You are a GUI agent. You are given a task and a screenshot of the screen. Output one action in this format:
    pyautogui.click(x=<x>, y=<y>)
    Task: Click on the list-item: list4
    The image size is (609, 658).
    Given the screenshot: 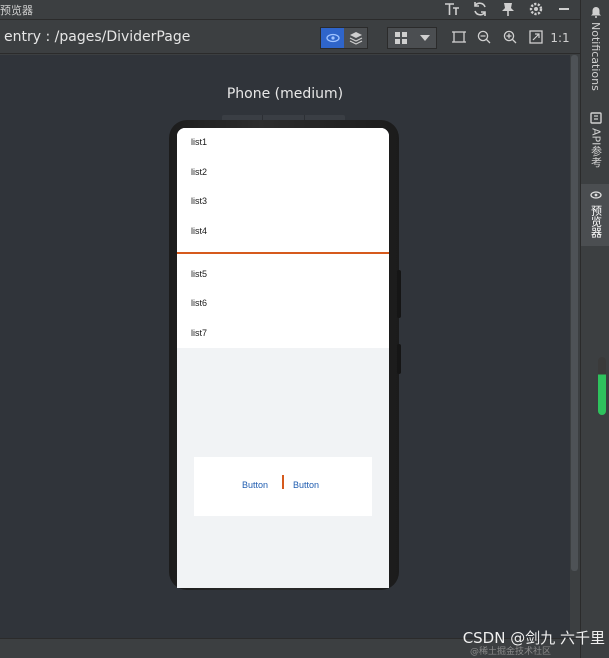 What is the action you would take?
    pyautogui.click(x=199, y=231)
    